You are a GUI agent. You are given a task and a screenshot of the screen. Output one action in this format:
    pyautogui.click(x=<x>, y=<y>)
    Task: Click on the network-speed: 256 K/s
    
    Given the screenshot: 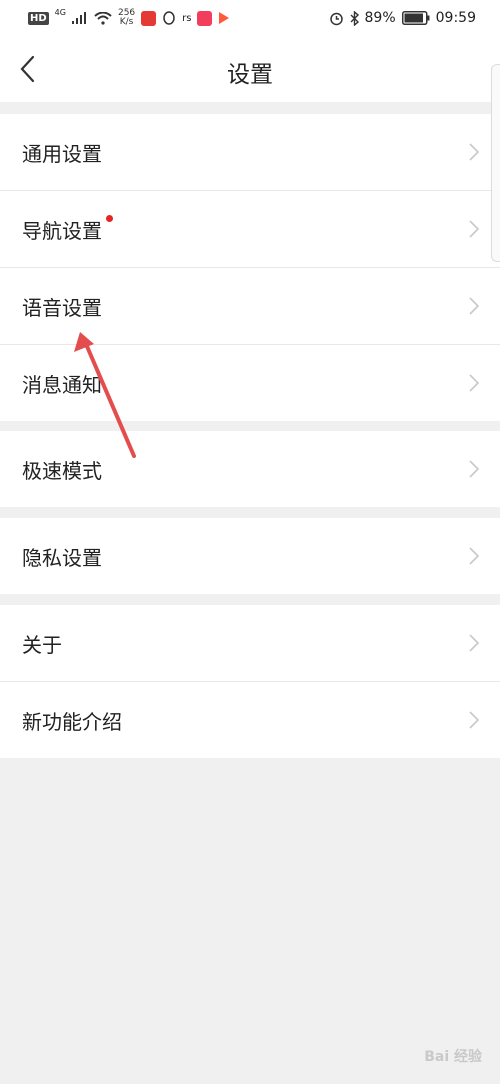 What is the action you would take?
    pyautogui.click(x=126, y=17)
    